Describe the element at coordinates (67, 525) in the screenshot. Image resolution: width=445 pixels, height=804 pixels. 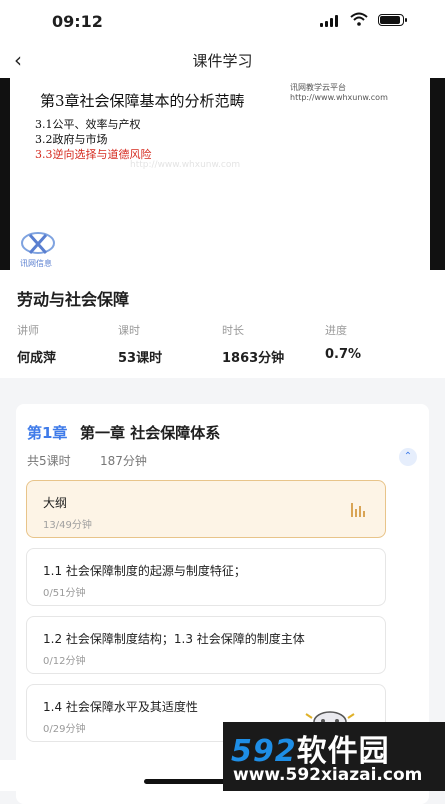
I see `lesson-progress: 13/49分钟` at that location.